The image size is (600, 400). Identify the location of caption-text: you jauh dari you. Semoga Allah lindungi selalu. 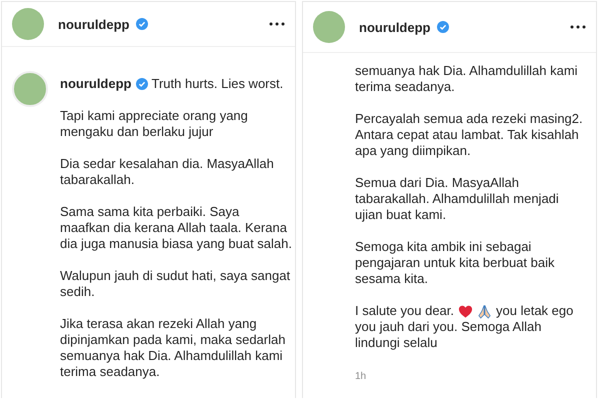
(448, 335).